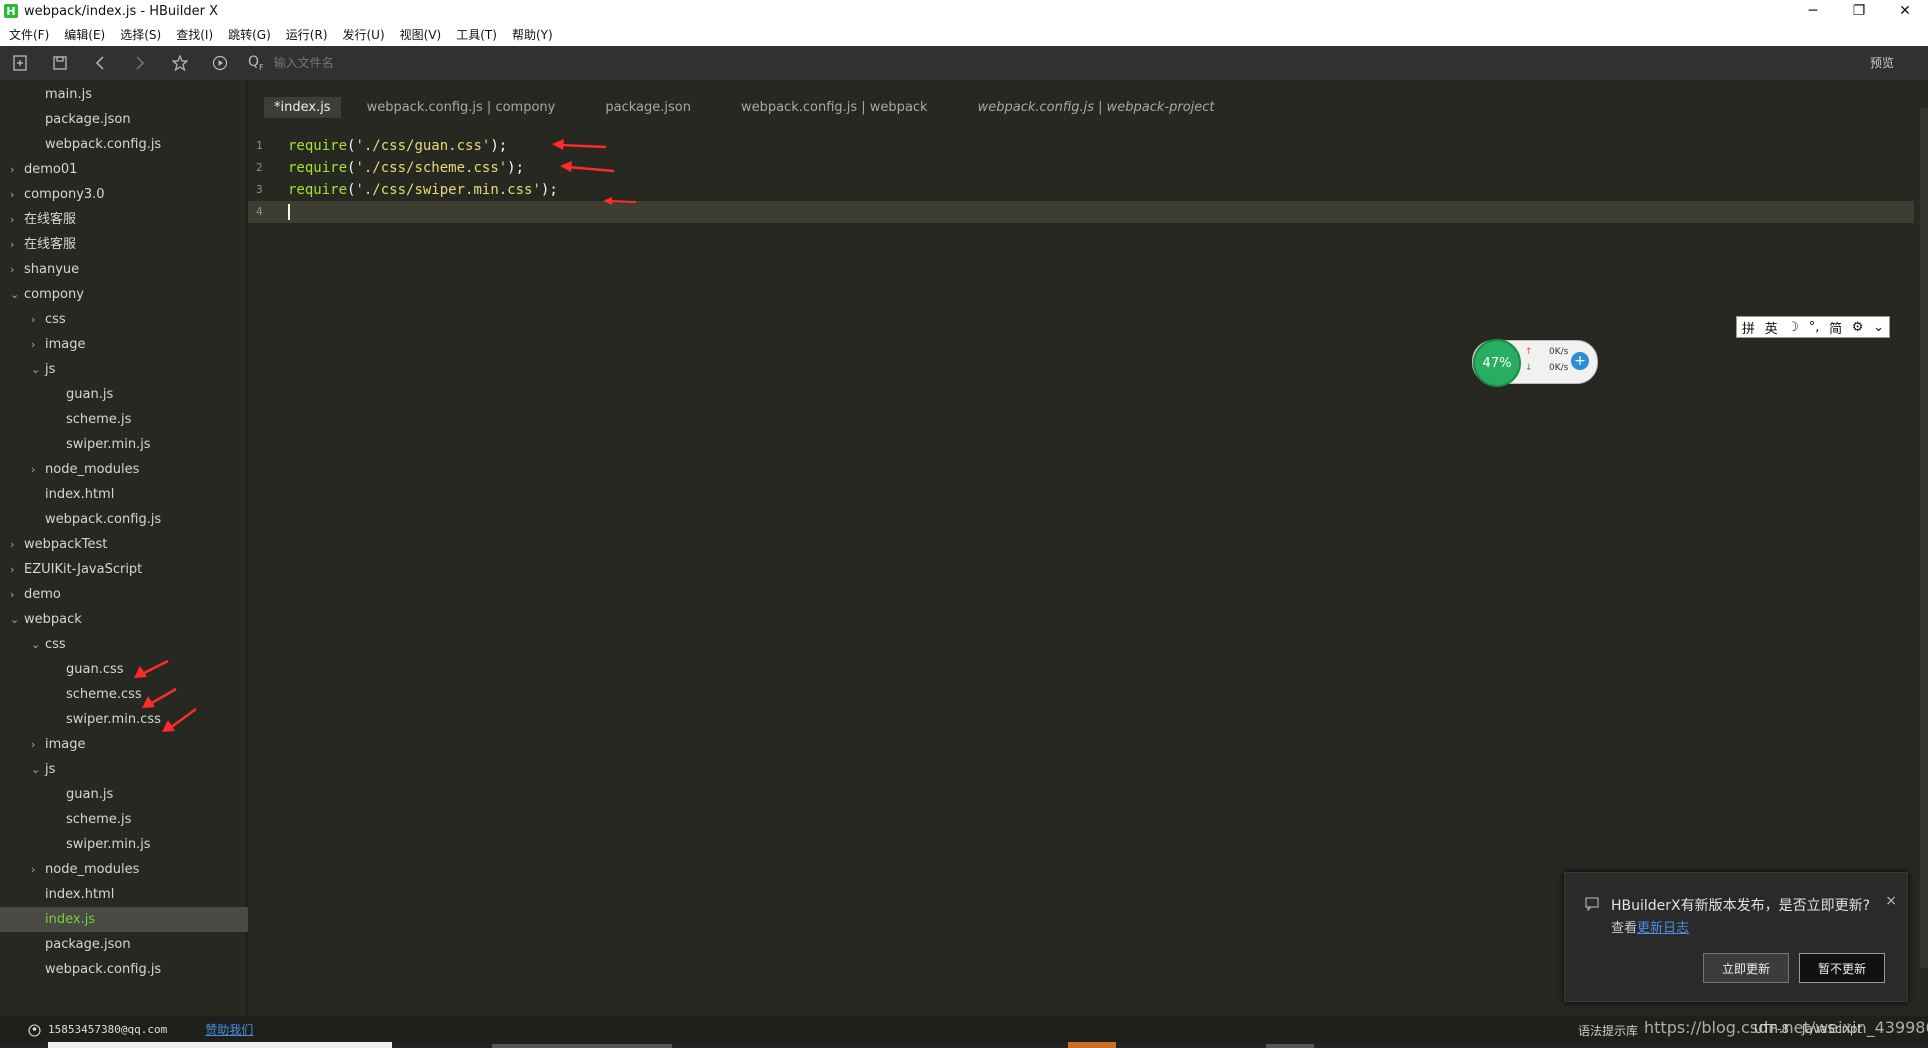 The height and width of the screenshot is (1048, 1928). I want to click on ime-english-toggle: 英, so click(1771, 327).